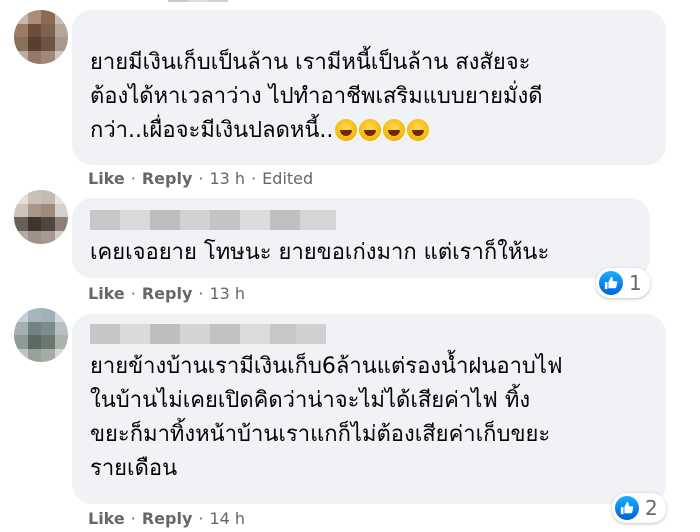 This screenshot has width=700, height=532. I want to click on timestamp: 14 h, so click(227, 518).